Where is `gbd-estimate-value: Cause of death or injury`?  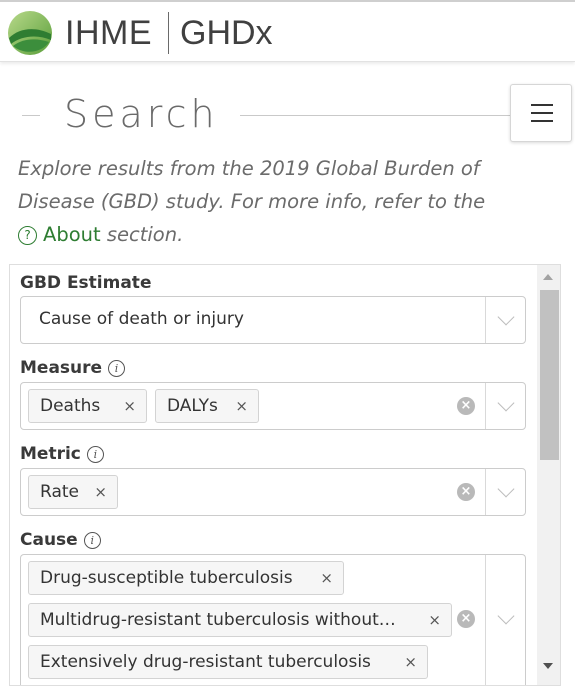
gbd-estimate-value: Cause of death or injury is located at coordinates (141, 319).